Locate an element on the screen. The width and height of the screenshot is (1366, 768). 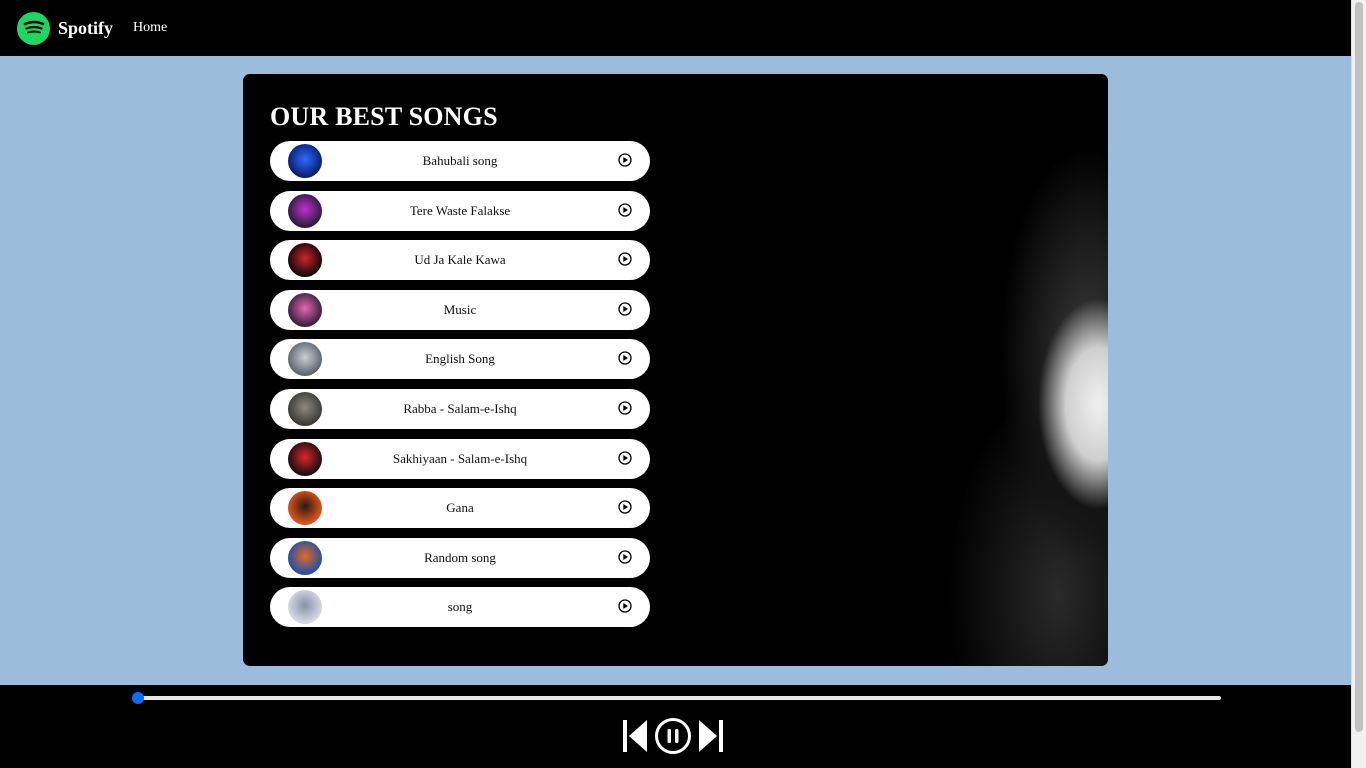
song-name: Gana is located at coordinates (460, 508).